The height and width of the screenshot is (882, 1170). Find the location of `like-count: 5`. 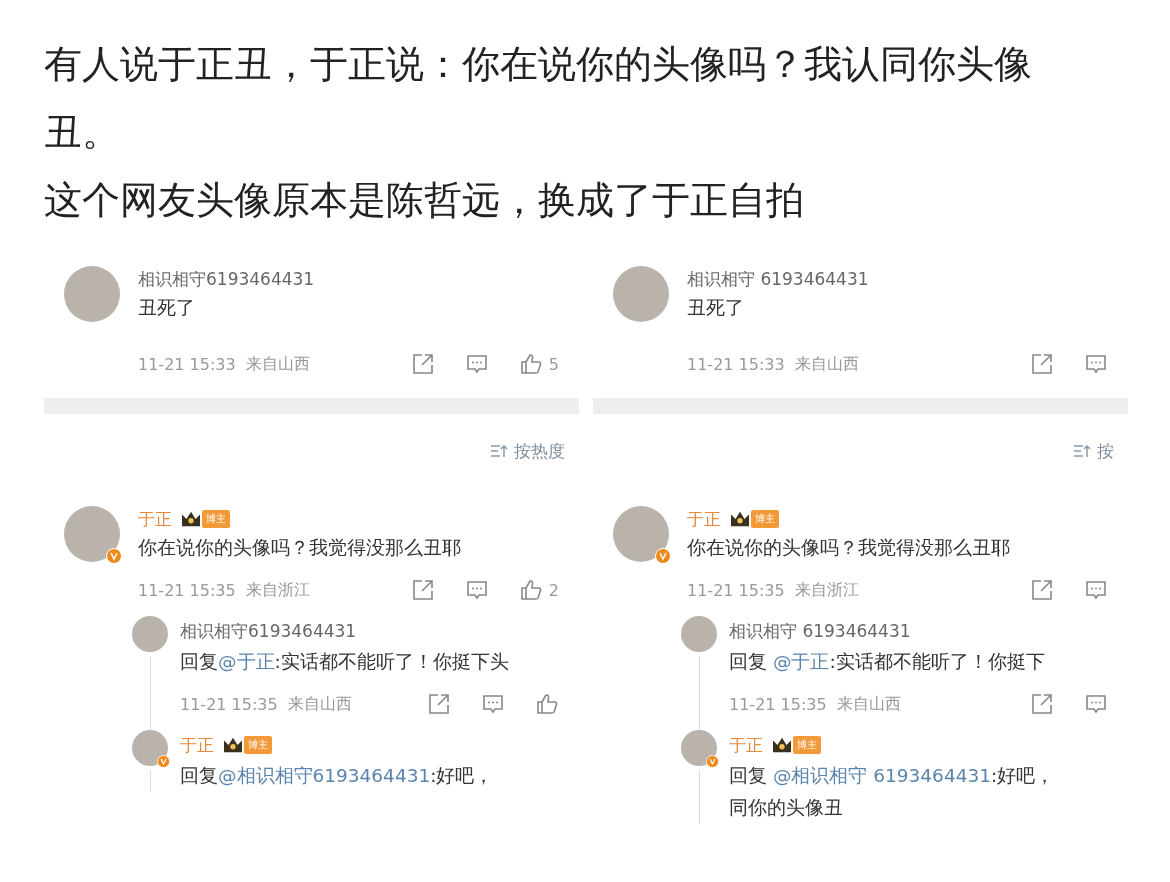

like-count: 5 is located at coordinates (553, 364).